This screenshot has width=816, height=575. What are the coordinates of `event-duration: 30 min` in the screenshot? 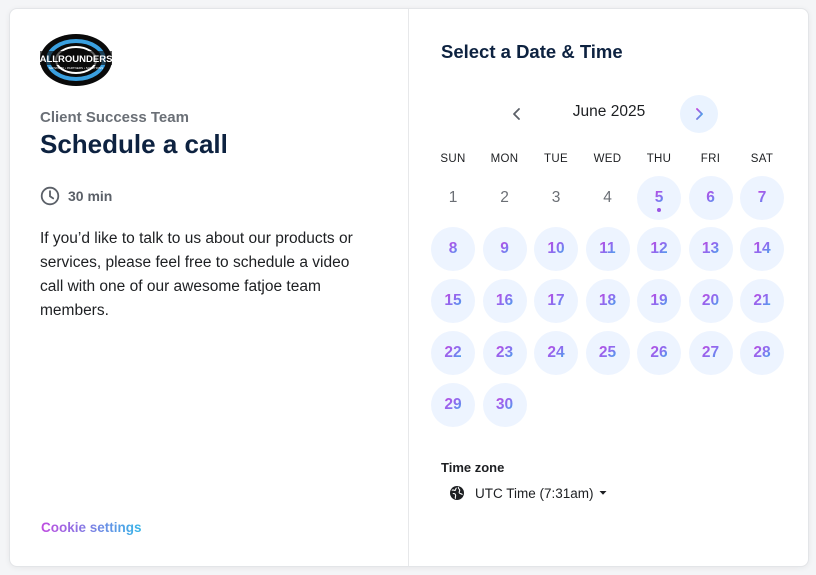 It's located at (76, 196).